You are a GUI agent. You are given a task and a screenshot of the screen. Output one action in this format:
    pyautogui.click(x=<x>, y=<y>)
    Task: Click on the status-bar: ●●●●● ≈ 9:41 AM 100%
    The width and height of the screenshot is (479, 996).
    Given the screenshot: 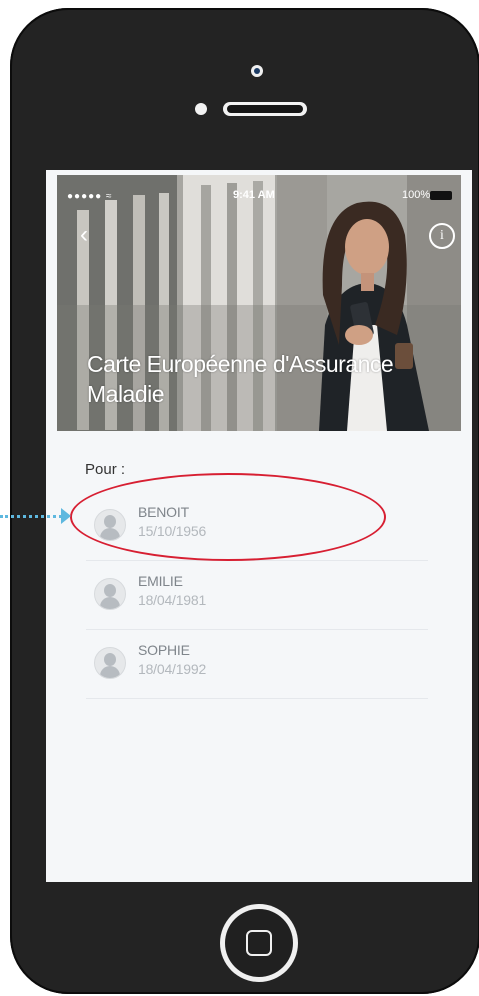 What is the action you would take?
    pyautogui.click(x=259, y=197)
    